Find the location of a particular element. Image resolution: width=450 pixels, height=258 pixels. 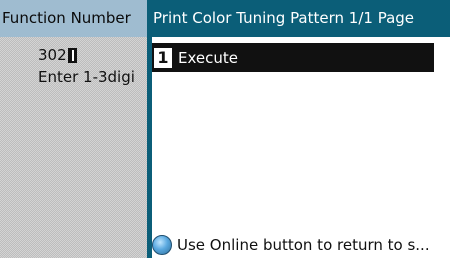

menu-item-execute: 1 Execute is located at coordinates (293, 57).